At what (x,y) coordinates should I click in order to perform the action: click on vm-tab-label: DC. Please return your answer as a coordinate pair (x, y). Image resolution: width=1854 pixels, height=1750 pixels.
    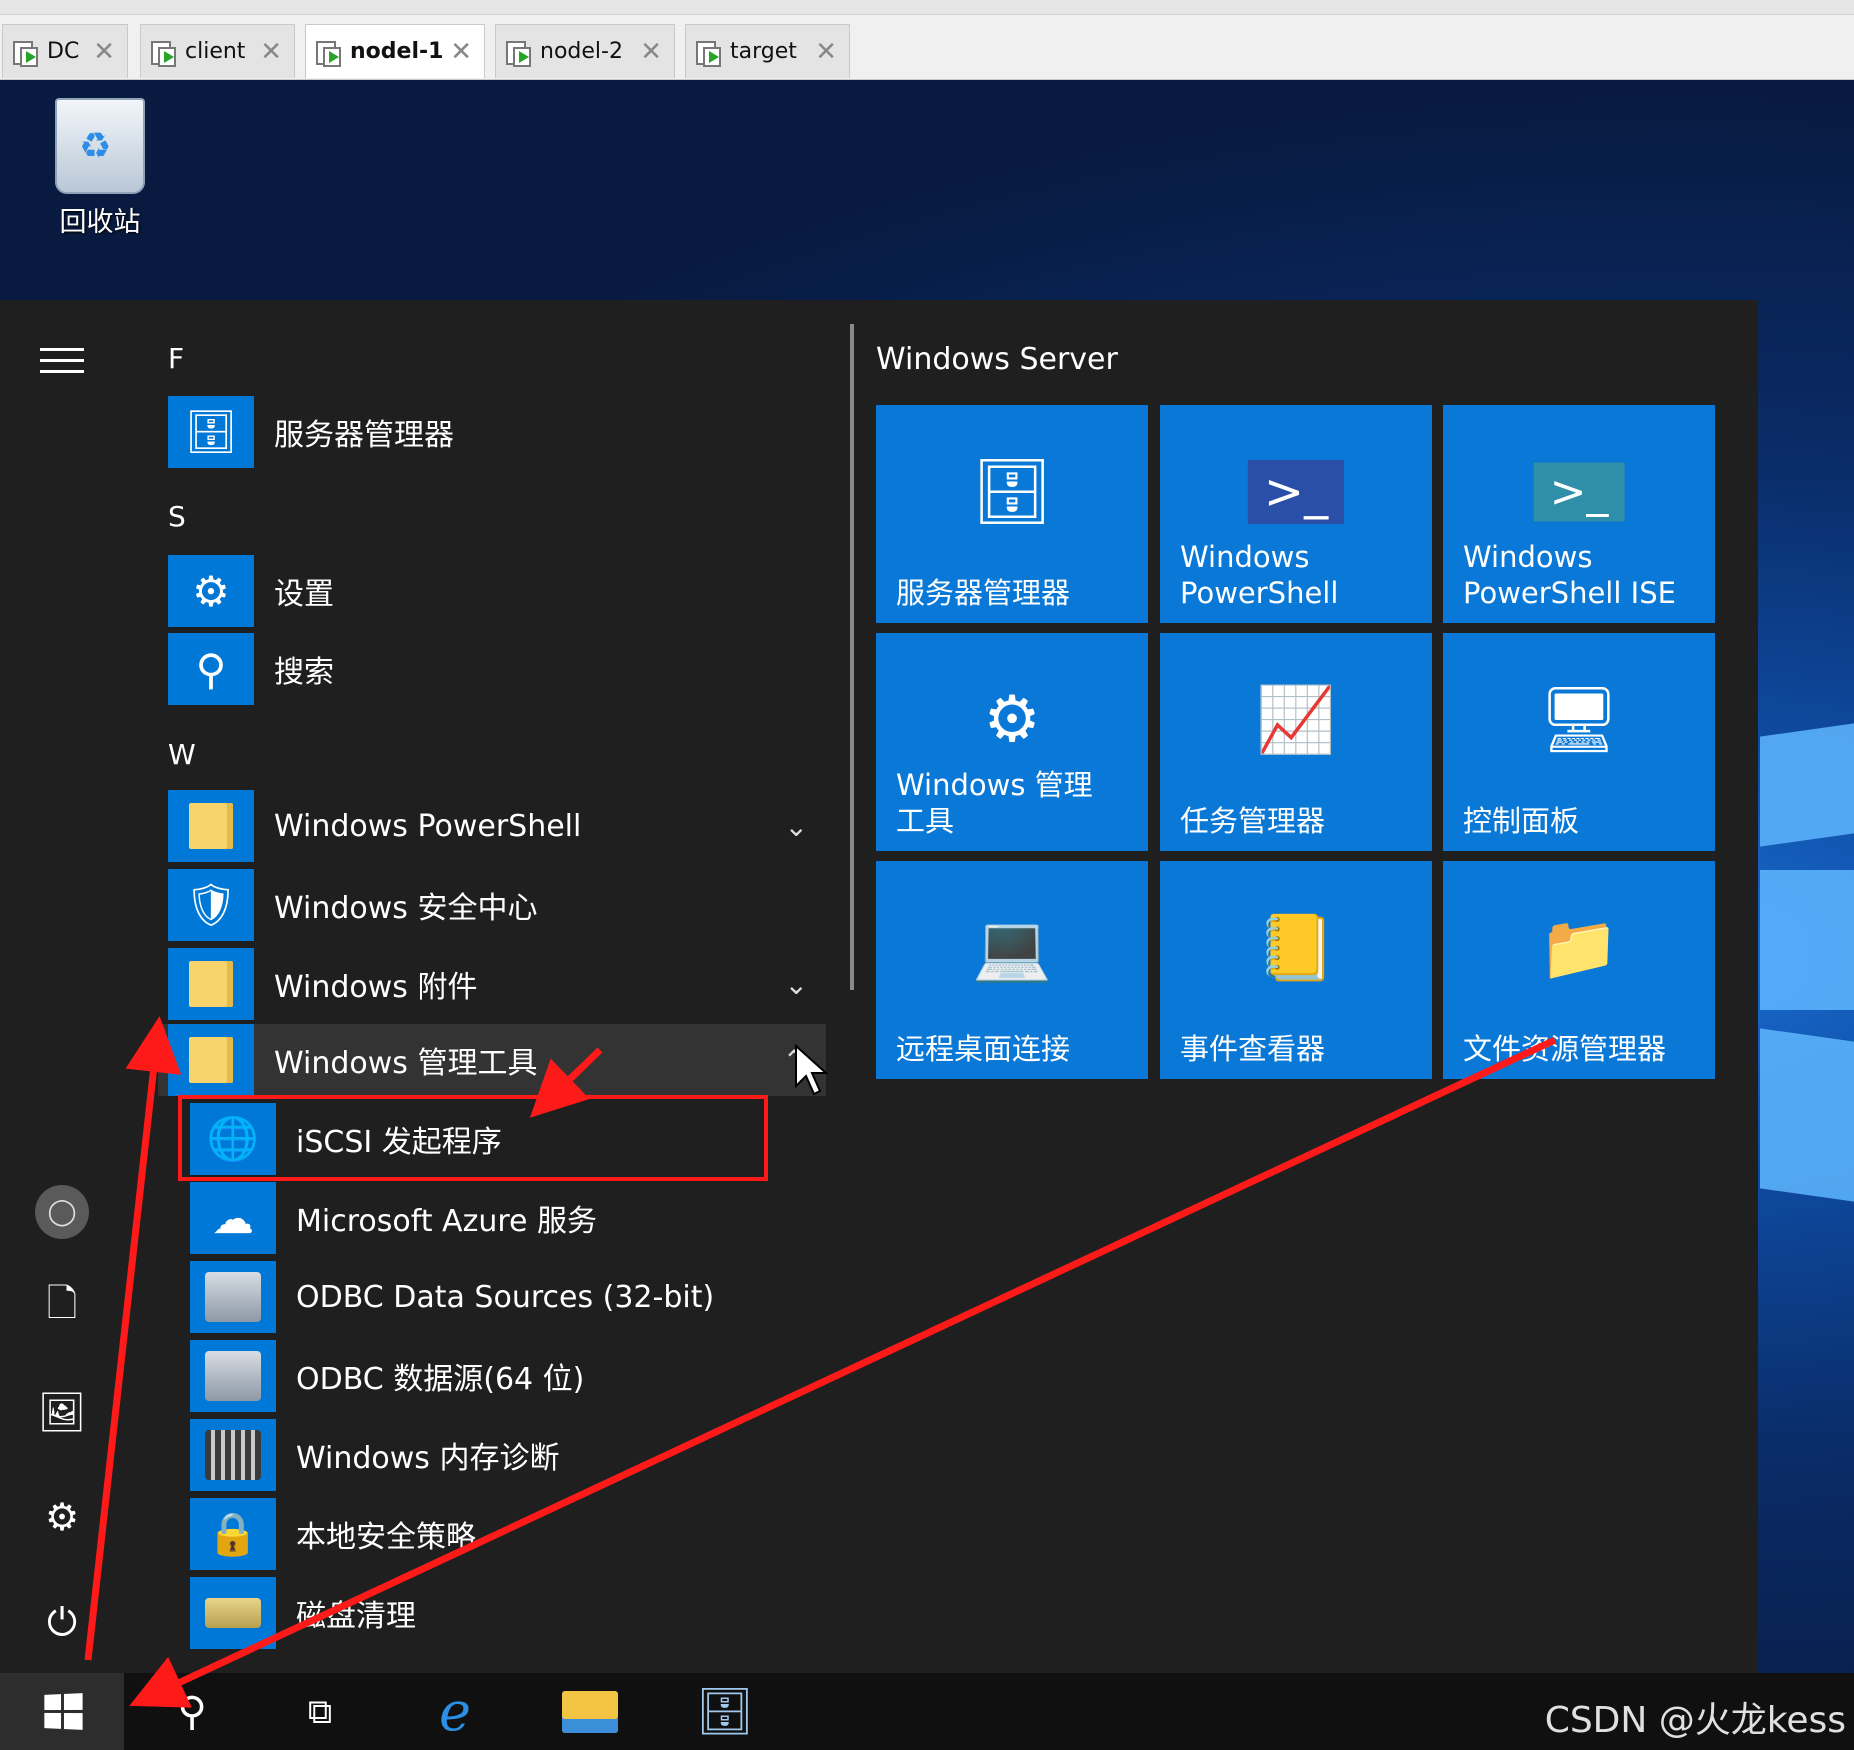
    Looking at the image, I should click on (63, 51).